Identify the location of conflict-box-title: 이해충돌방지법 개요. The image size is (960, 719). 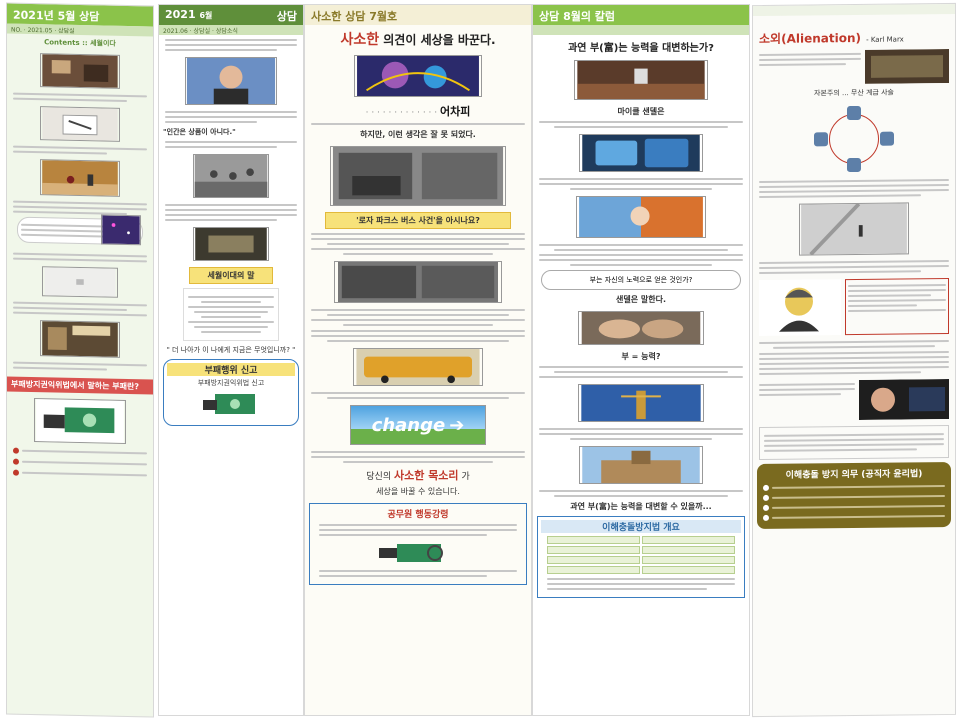
(641, 526).